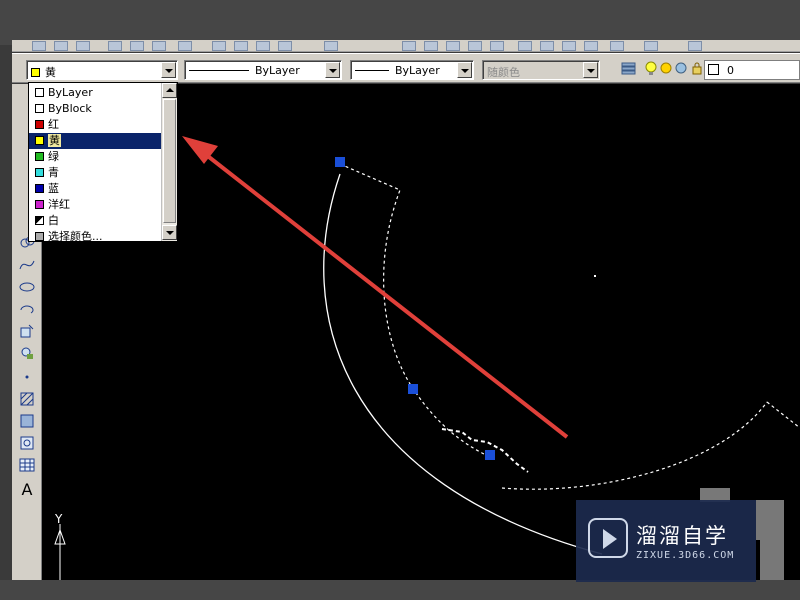 This screenshot has height=600, width=800. What do you see at coordinates (400, 590) in the screenshot?
I see `bottom-margin` at bounding box center [400, 590].